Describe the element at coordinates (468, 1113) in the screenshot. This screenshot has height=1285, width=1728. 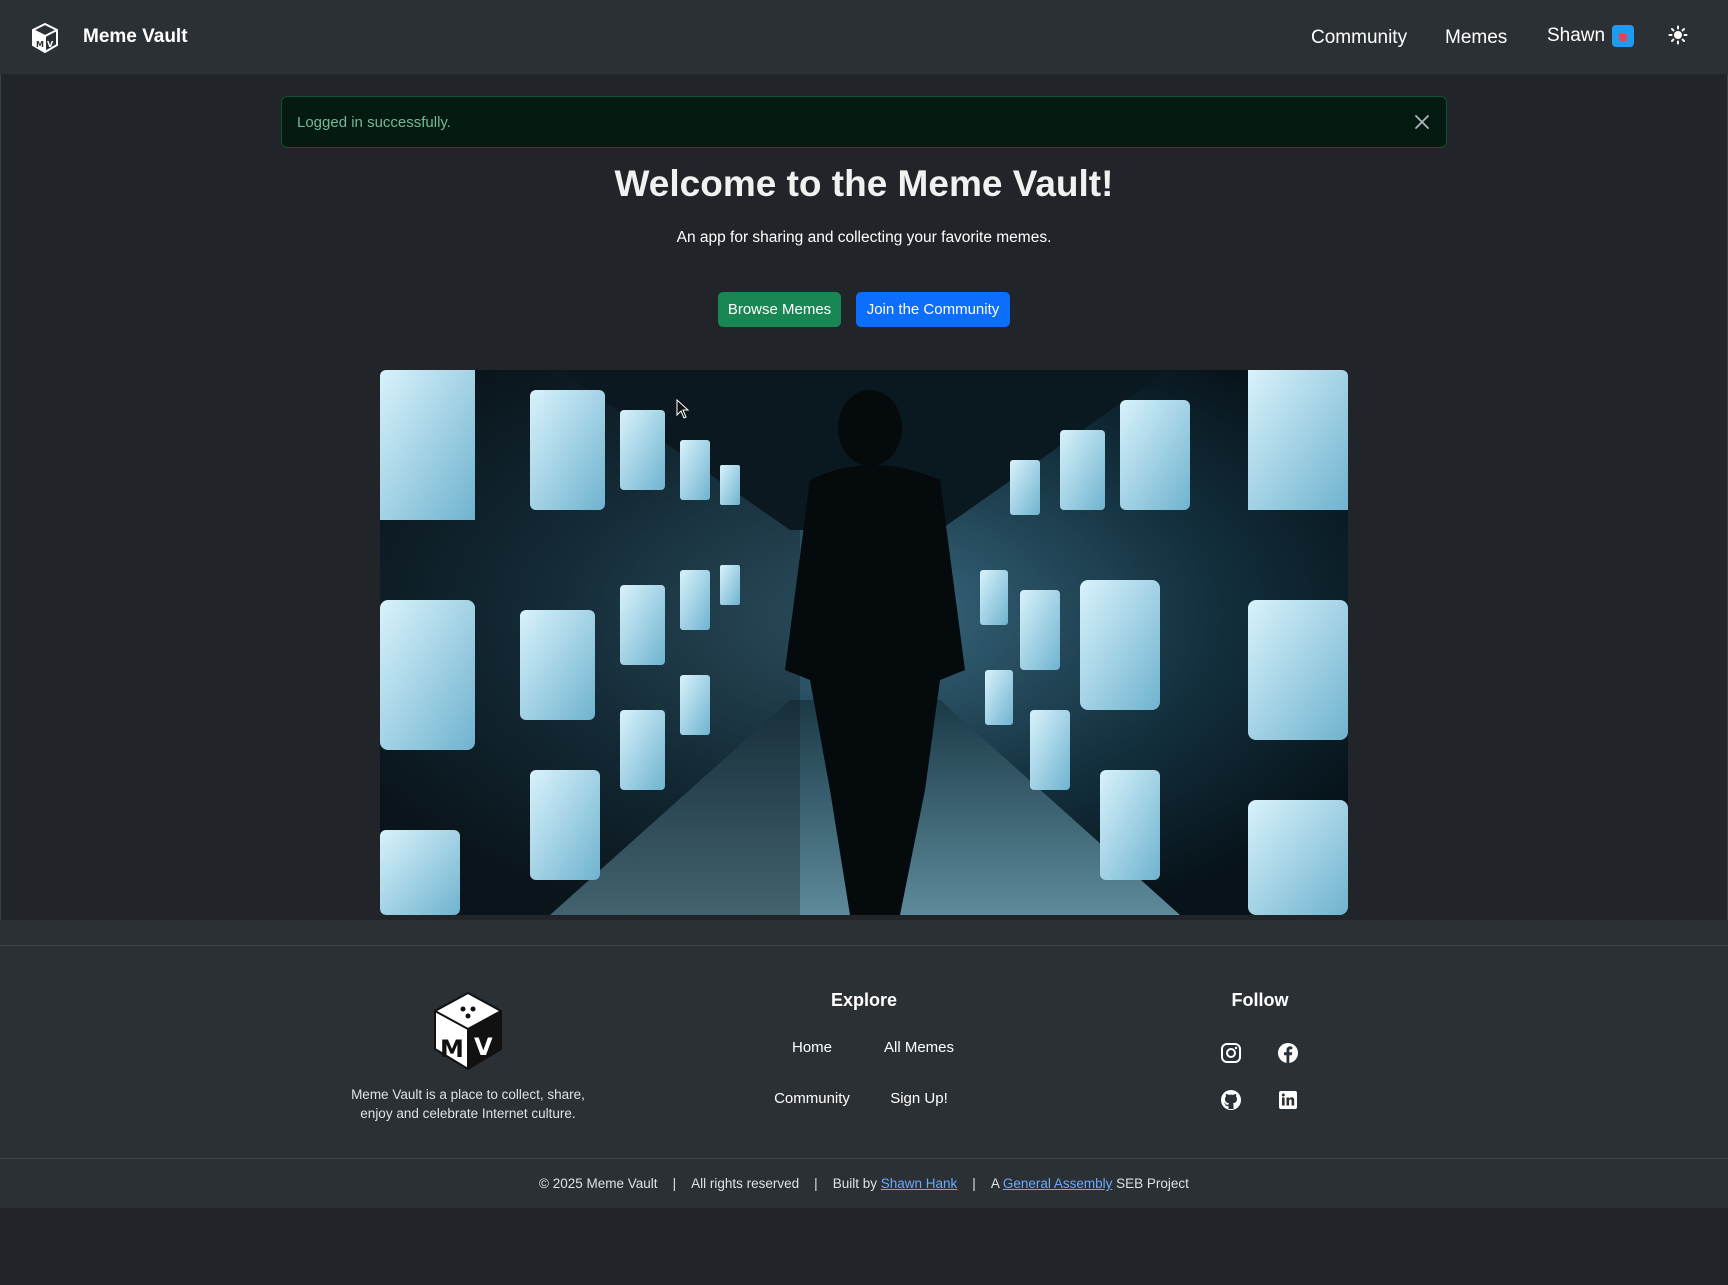
I see `footer-description-line2: enjoy and celebrate Internet culture.` at that location.